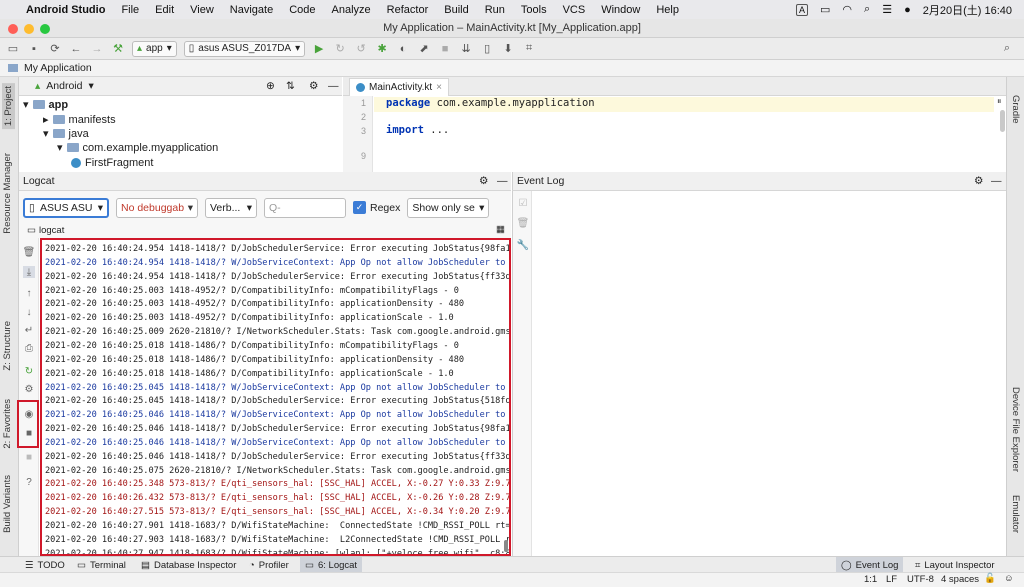  Describe the element at coordinates (101, 565) in the screenshot. I see `tab-terminal: ▭ Terminal` at that location.